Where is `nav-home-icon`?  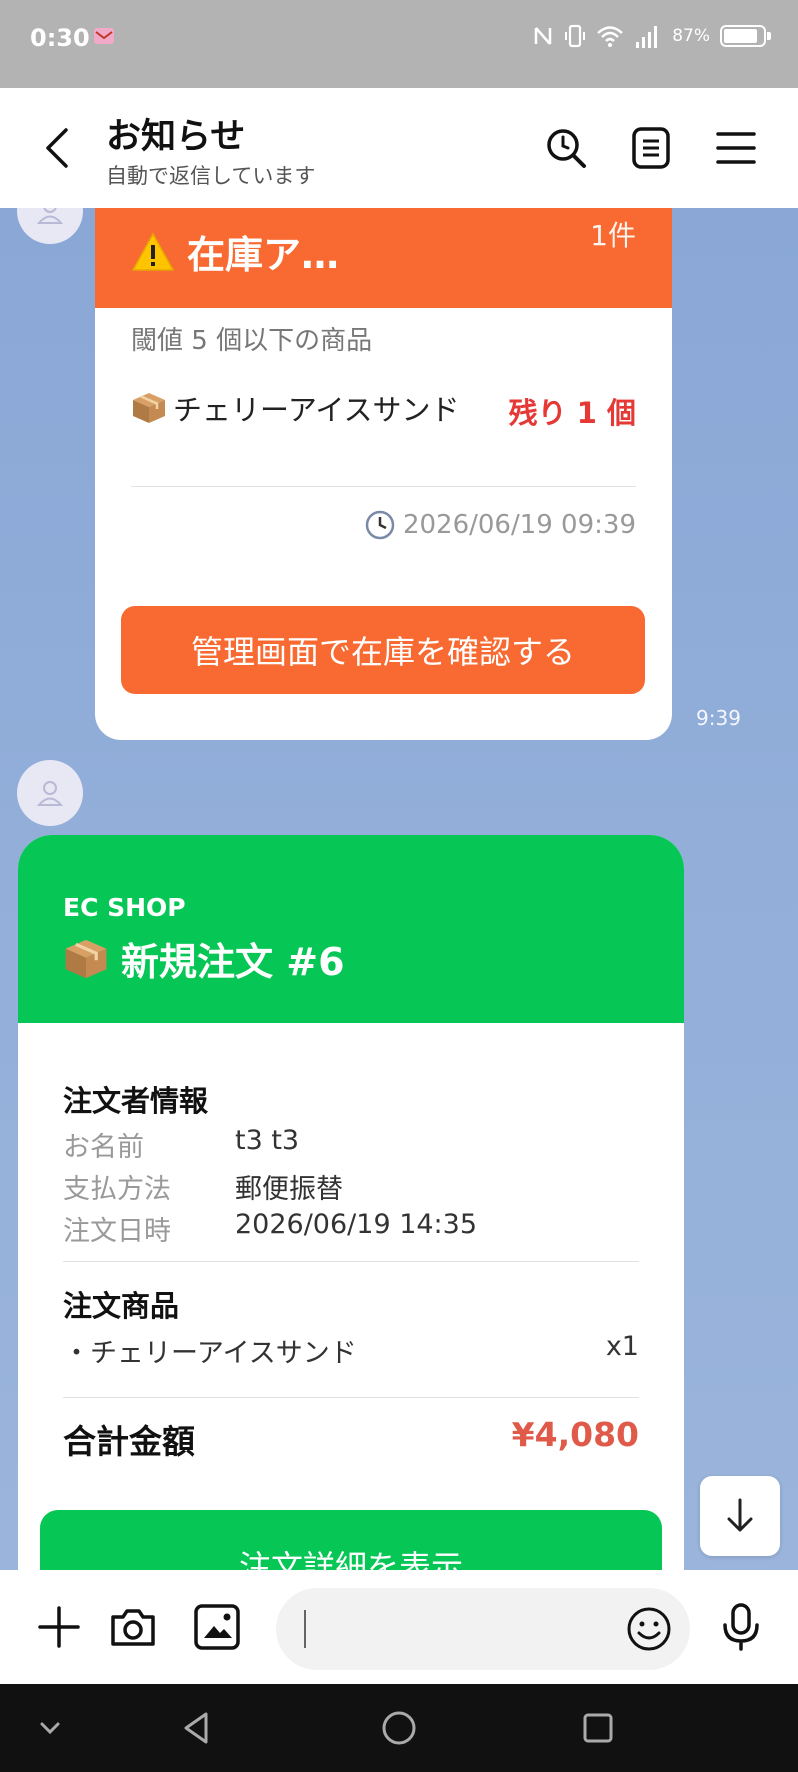
nav-home-icon is located at coordinates (399, 1728).